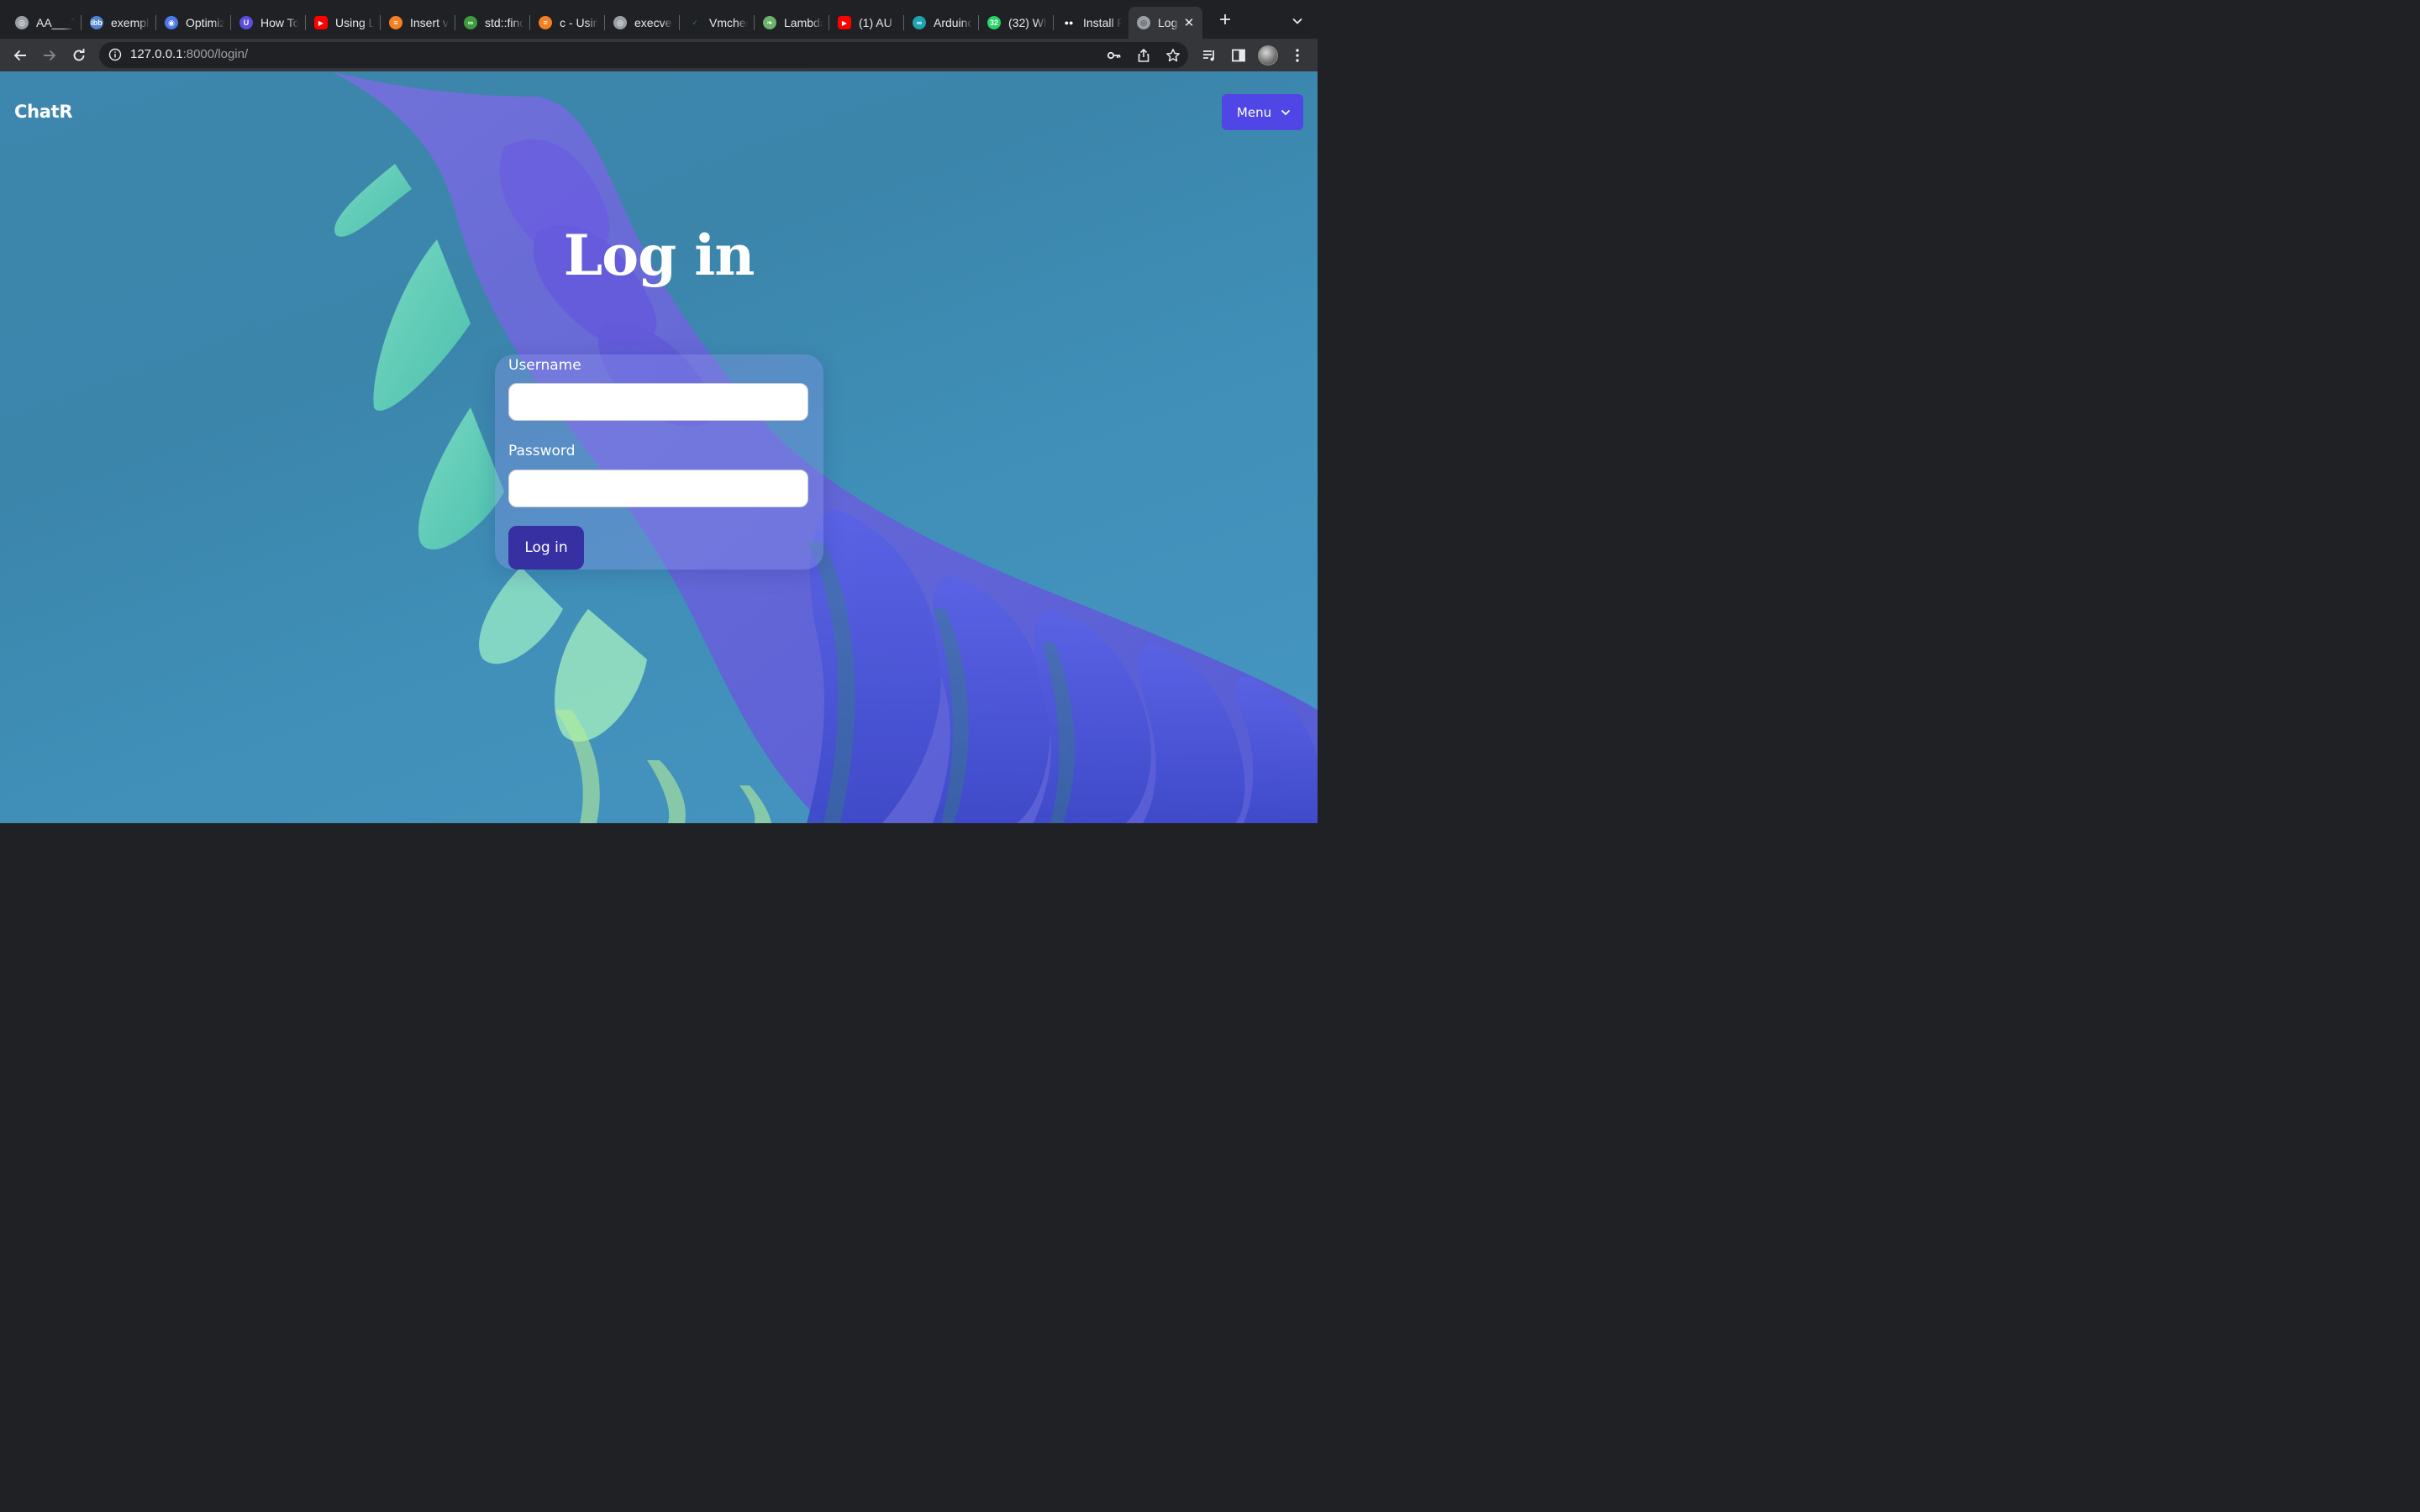 The width and height of the screenshot is (2420, 1512). Describe the element at coordinates (659, 462) in the screenshot. I see `login-form: Username Password Log in` at that location.